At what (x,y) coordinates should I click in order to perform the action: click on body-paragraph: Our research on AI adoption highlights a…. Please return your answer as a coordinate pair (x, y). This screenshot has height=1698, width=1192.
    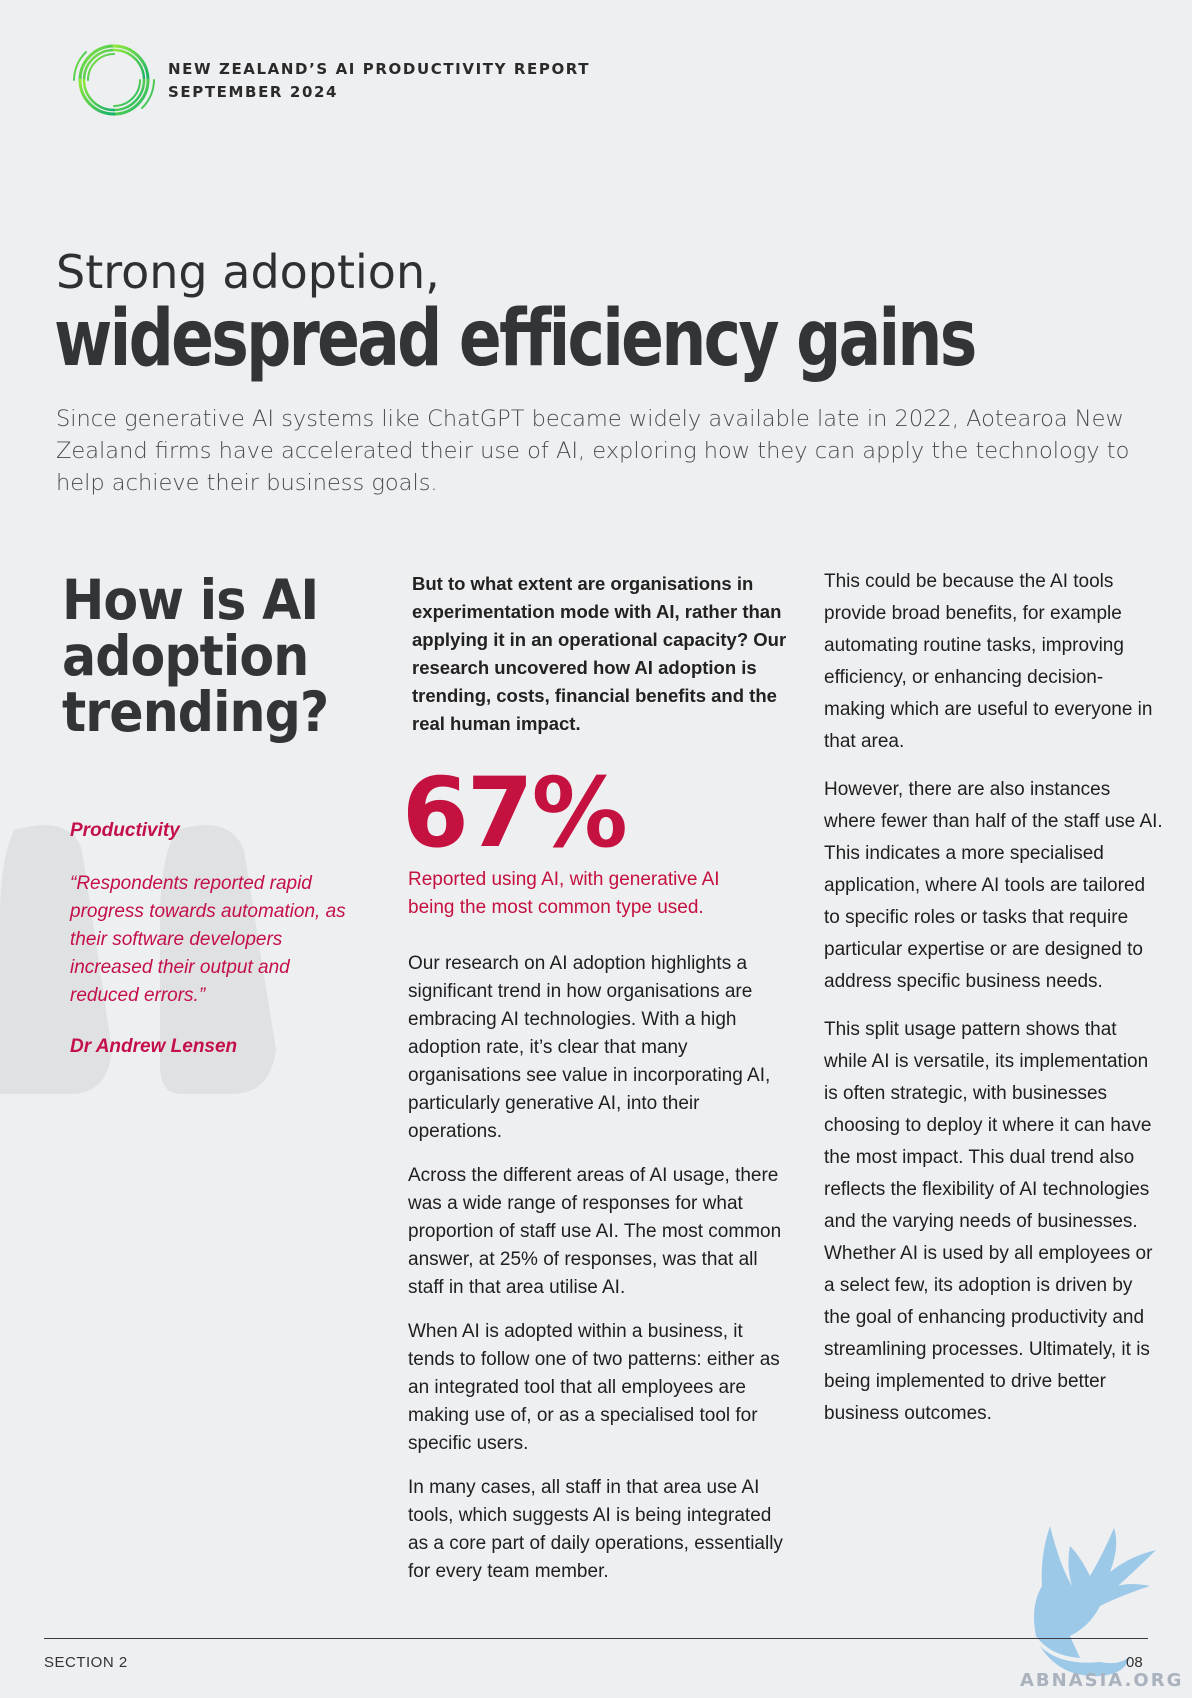
    Looking at the image, I should click on (589, 1047).